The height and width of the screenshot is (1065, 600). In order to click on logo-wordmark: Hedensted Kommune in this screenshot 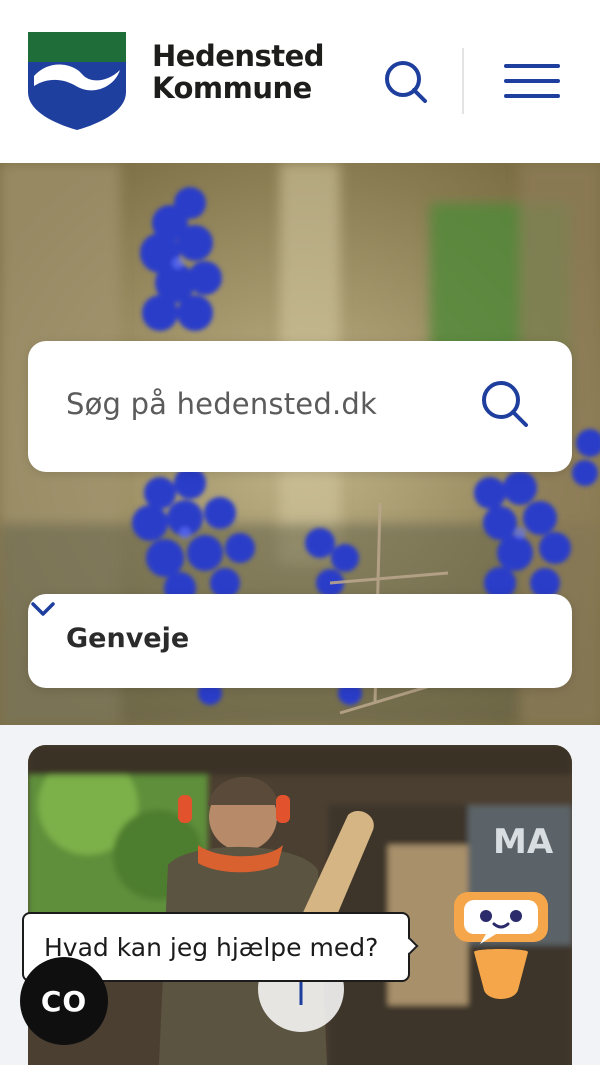, I will do `click(238, 72)`.